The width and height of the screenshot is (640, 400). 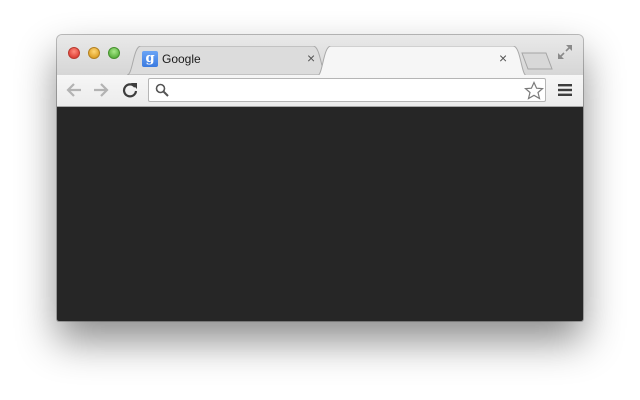 I want to click on tab-strip: g Google × ×, so click(x=320, y=55).